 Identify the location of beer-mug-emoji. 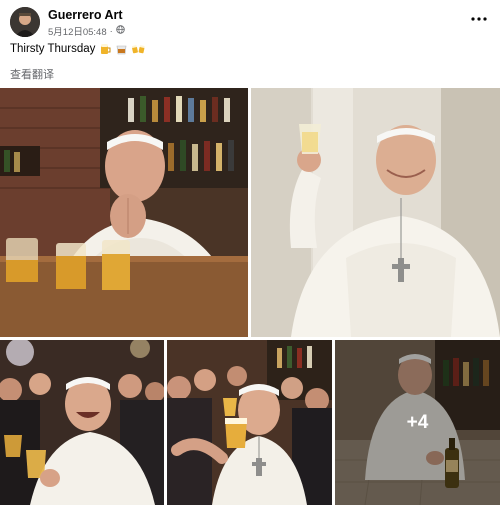
(105, 49).